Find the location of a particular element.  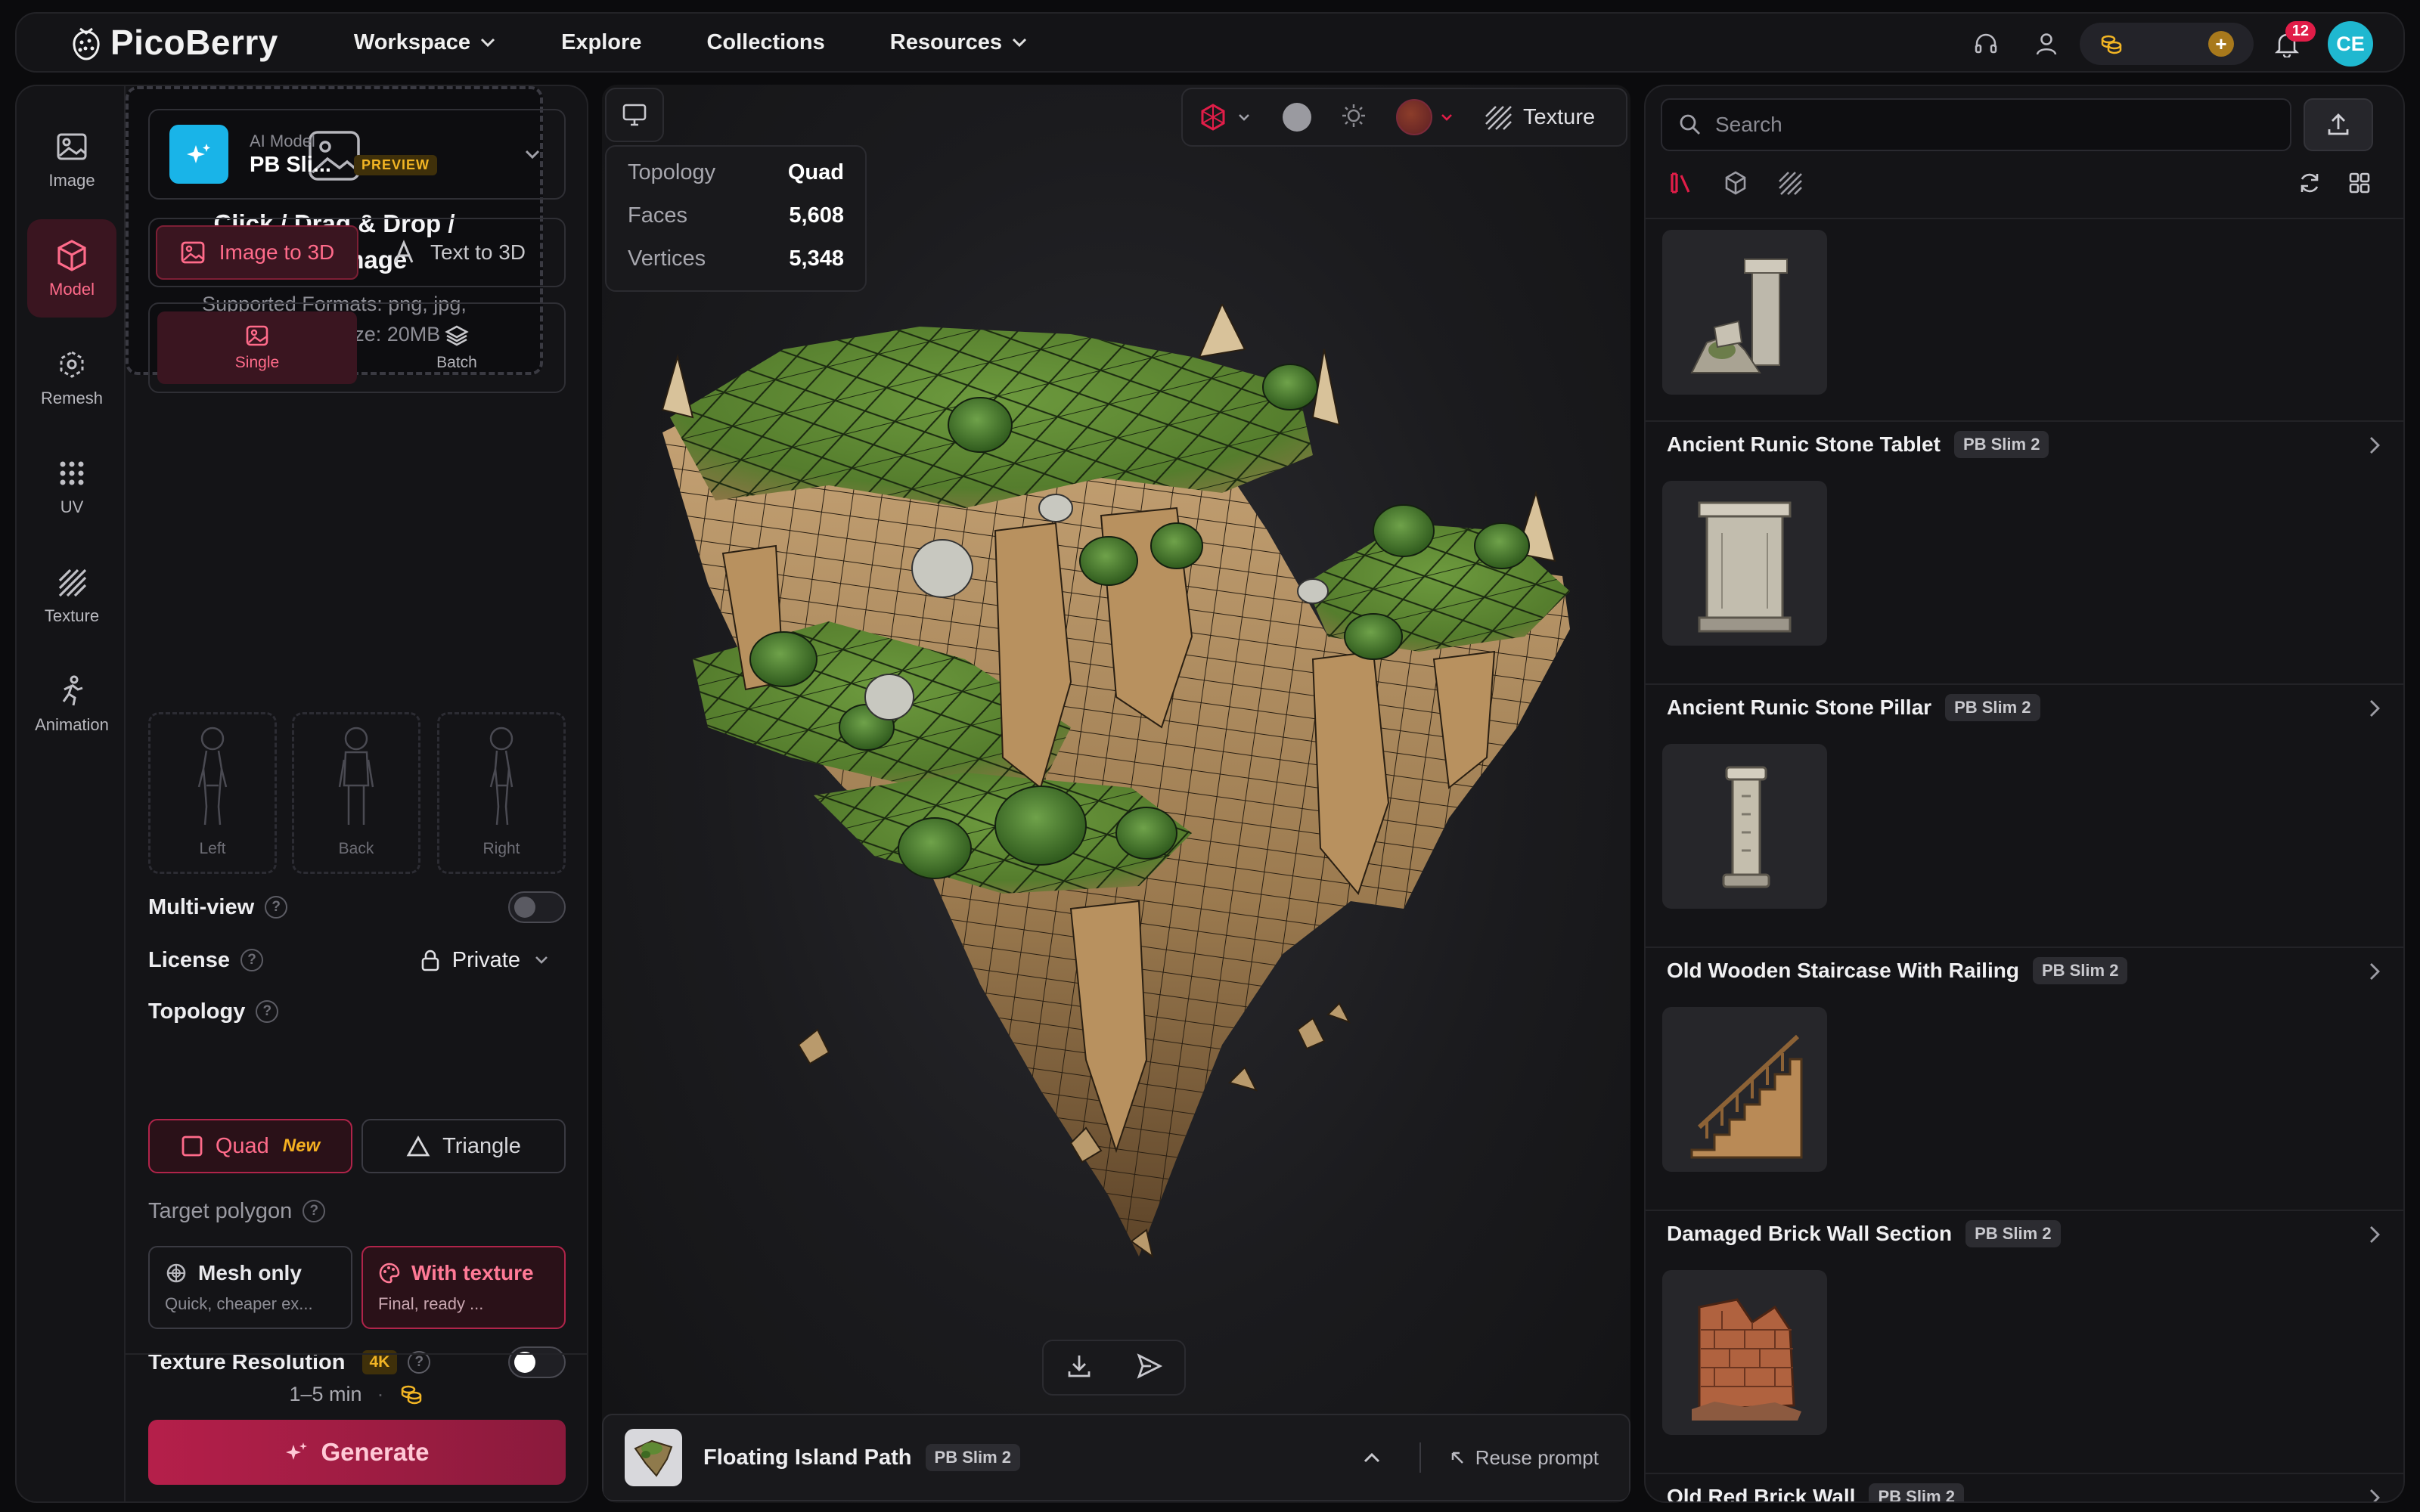

credits-pill: + is located at coordinates (2167, 44).